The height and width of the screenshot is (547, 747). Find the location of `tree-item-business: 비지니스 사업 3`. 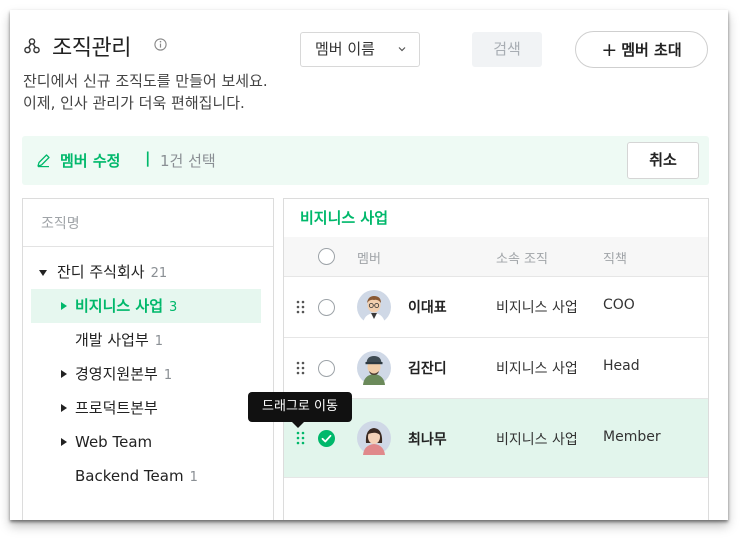

tree-item-business: 비지니스 사업 3 is located at coordinates (146, 306).